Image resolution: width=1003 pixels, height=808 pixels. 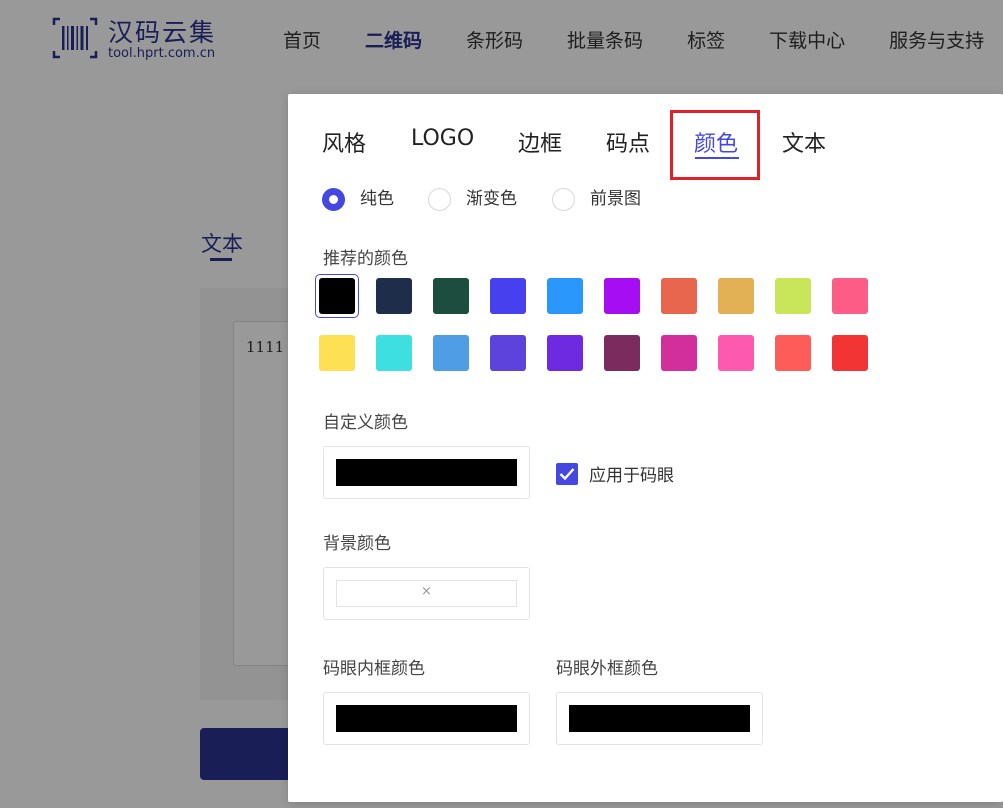 I want to click on background-color-picker: ×, so click(x=426, y=593).